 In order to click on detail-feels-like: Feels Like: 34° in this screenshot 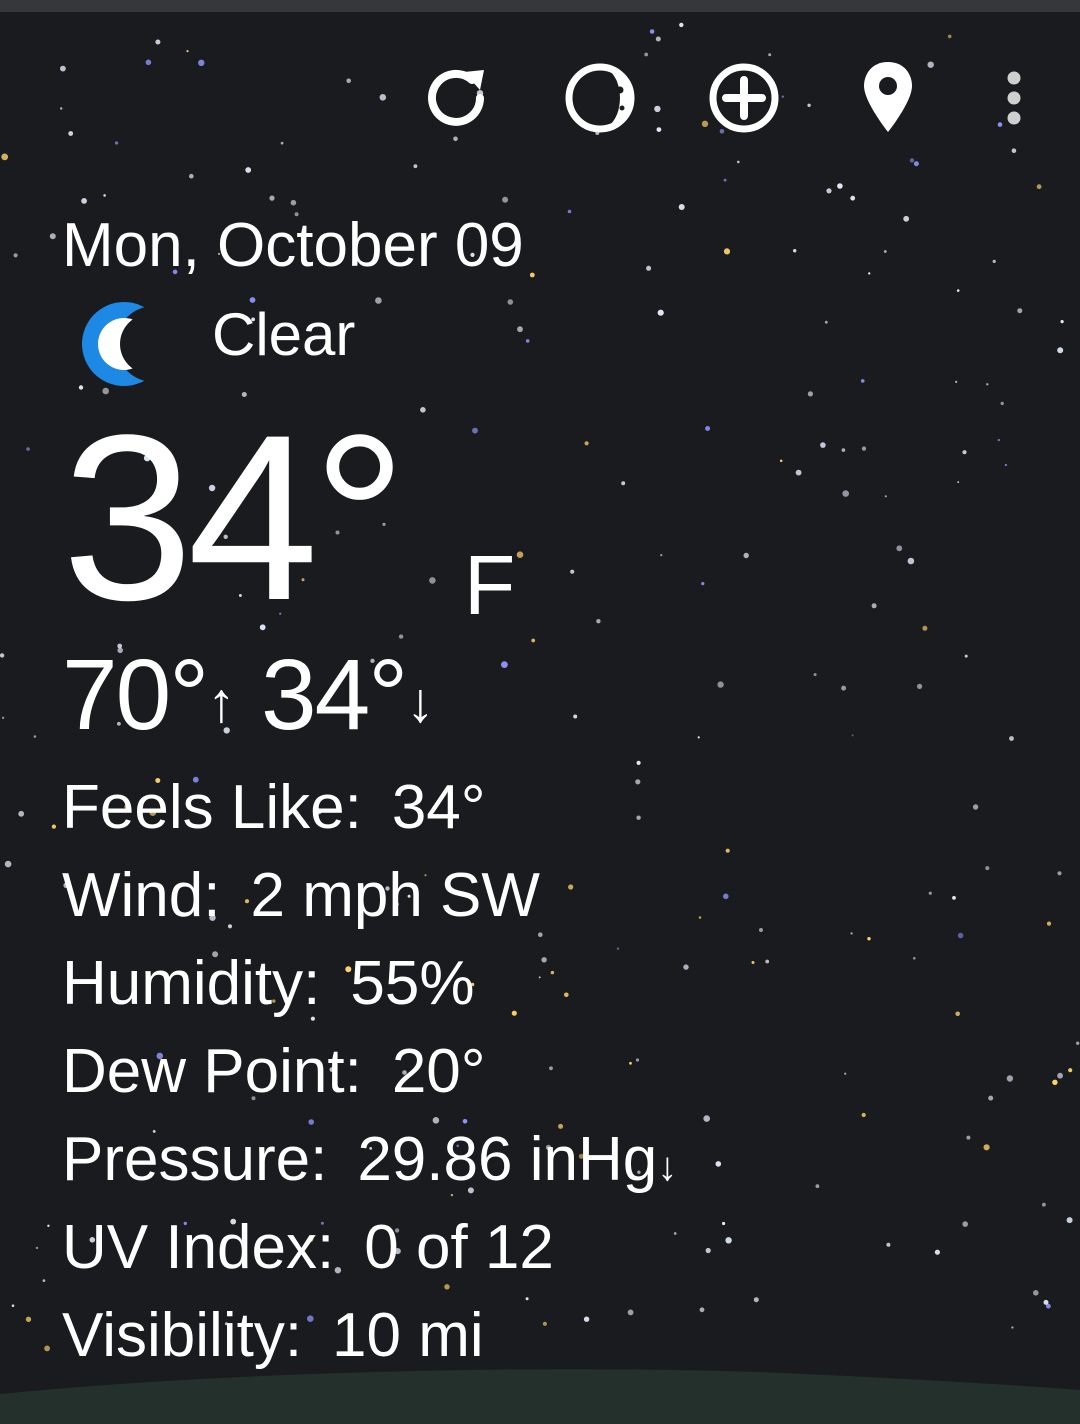, I will do `click(274, 808)`.